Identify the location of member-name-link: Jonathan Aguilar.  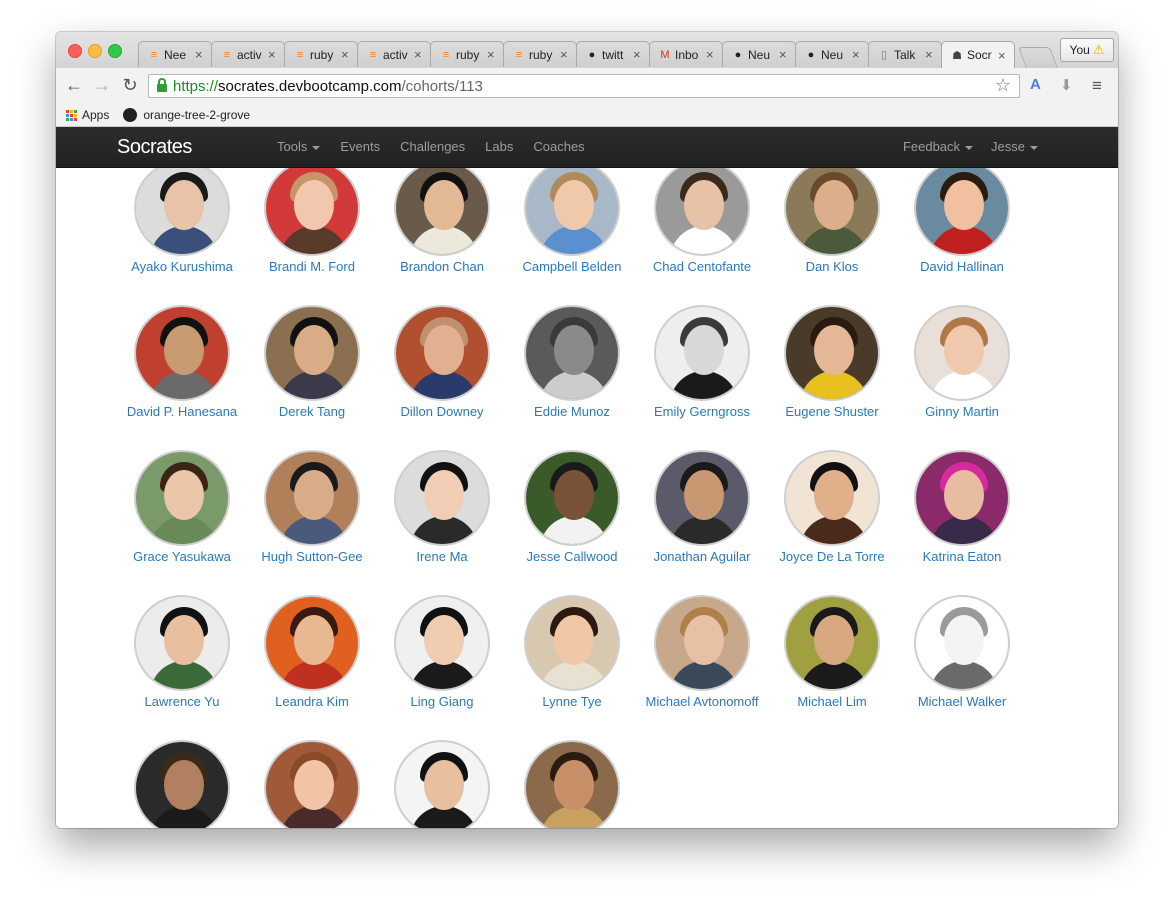
(702, 556).